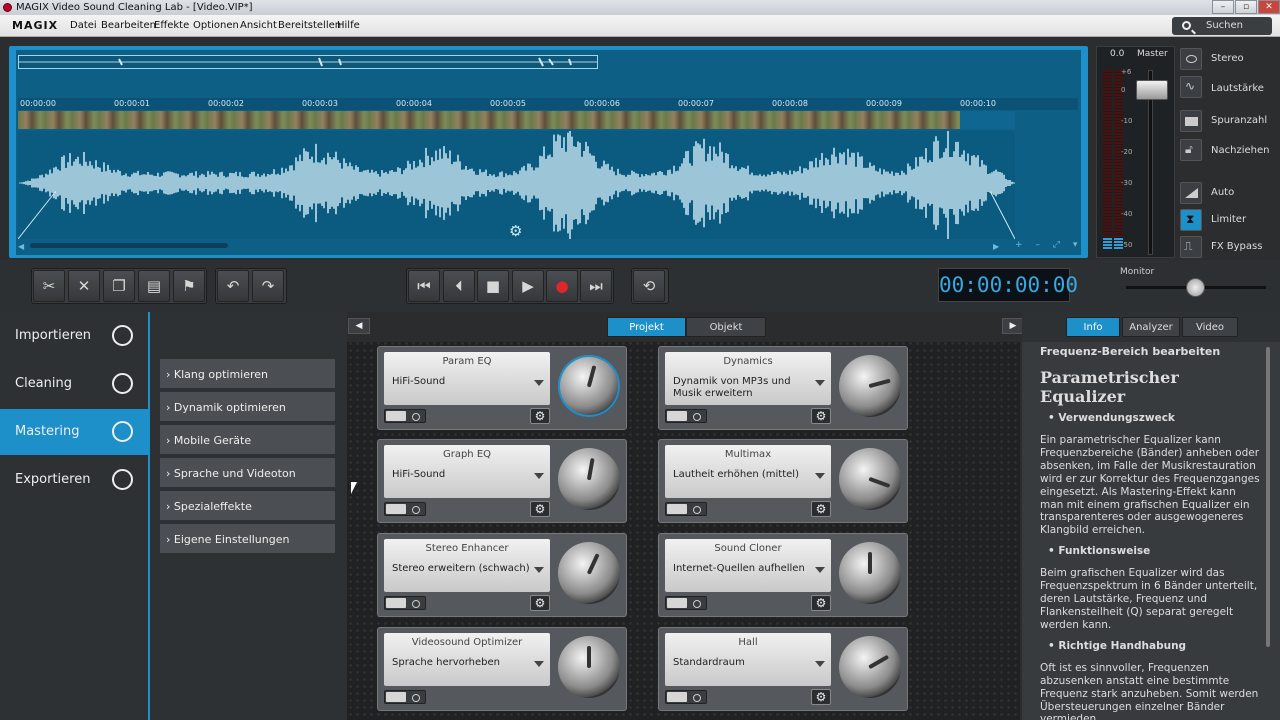  I want to click on next-end-icon: ⏭, so click(596, 286).